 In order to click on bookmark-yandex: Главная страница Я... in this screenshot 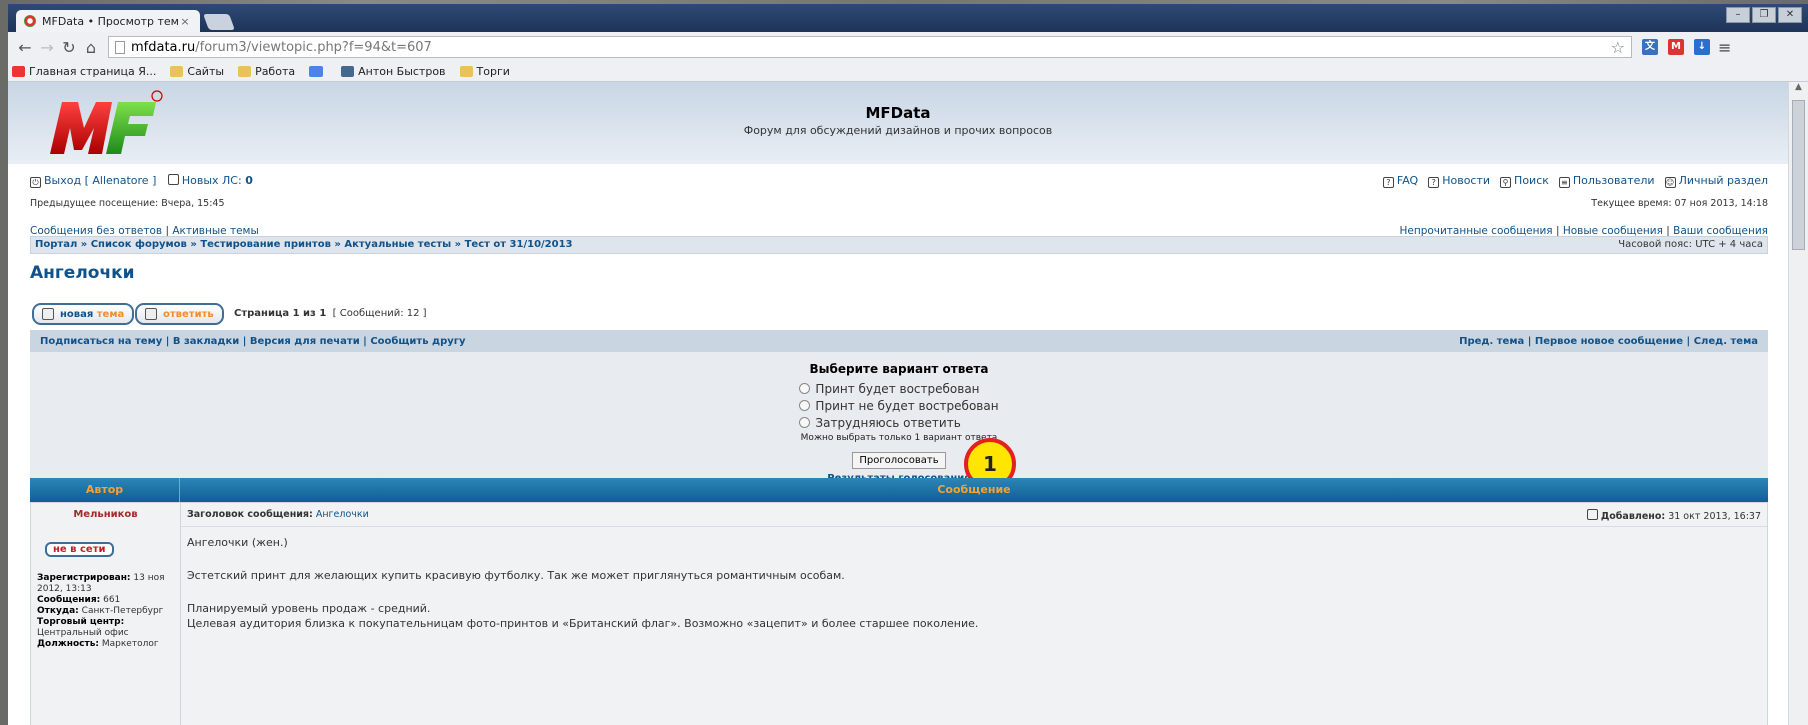, I will do `click(84, 71)`.